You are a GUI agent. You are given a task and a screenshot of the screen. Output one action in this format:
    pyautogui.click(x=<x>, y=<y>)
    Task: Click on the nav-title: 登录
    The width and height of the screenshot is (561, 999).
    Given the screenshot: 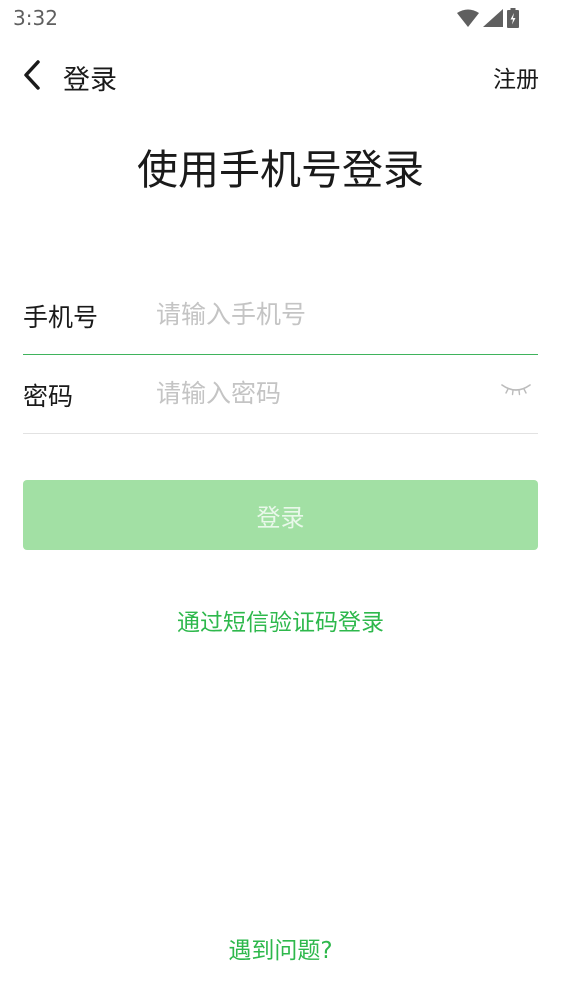 What is the action you would take?
    pyautogui.click(x=90, y=80)
    